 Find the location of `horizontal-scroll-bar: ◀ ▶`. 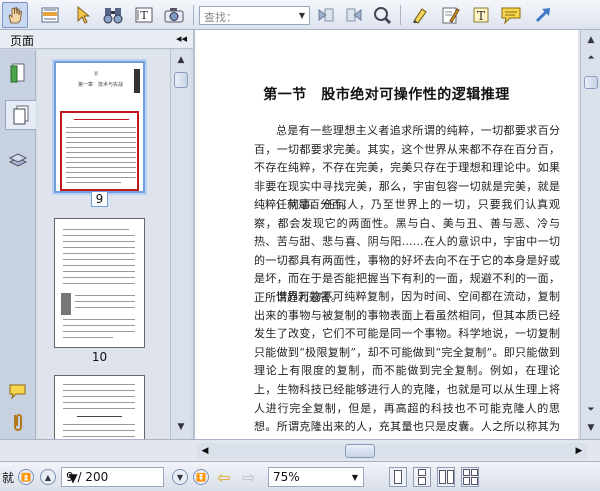

horizontal-scroll-bar: ◀ ▶ is located at coordinates (300, 450).